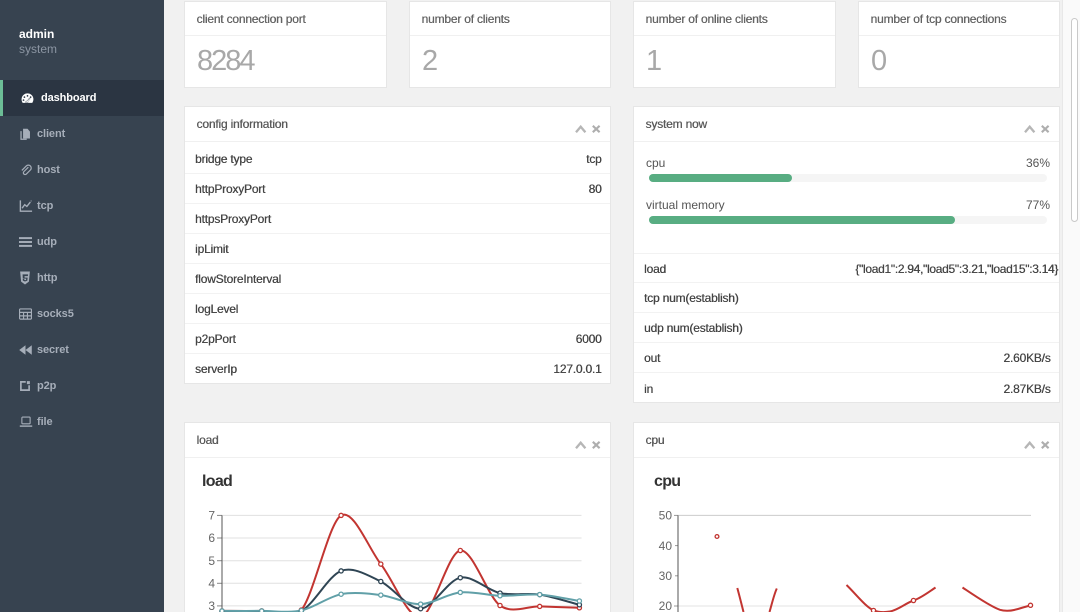  What do you see at coordinates (211, 561) in the screenshot?
I see `svg-text: 5` at bounding box center [211, 561].